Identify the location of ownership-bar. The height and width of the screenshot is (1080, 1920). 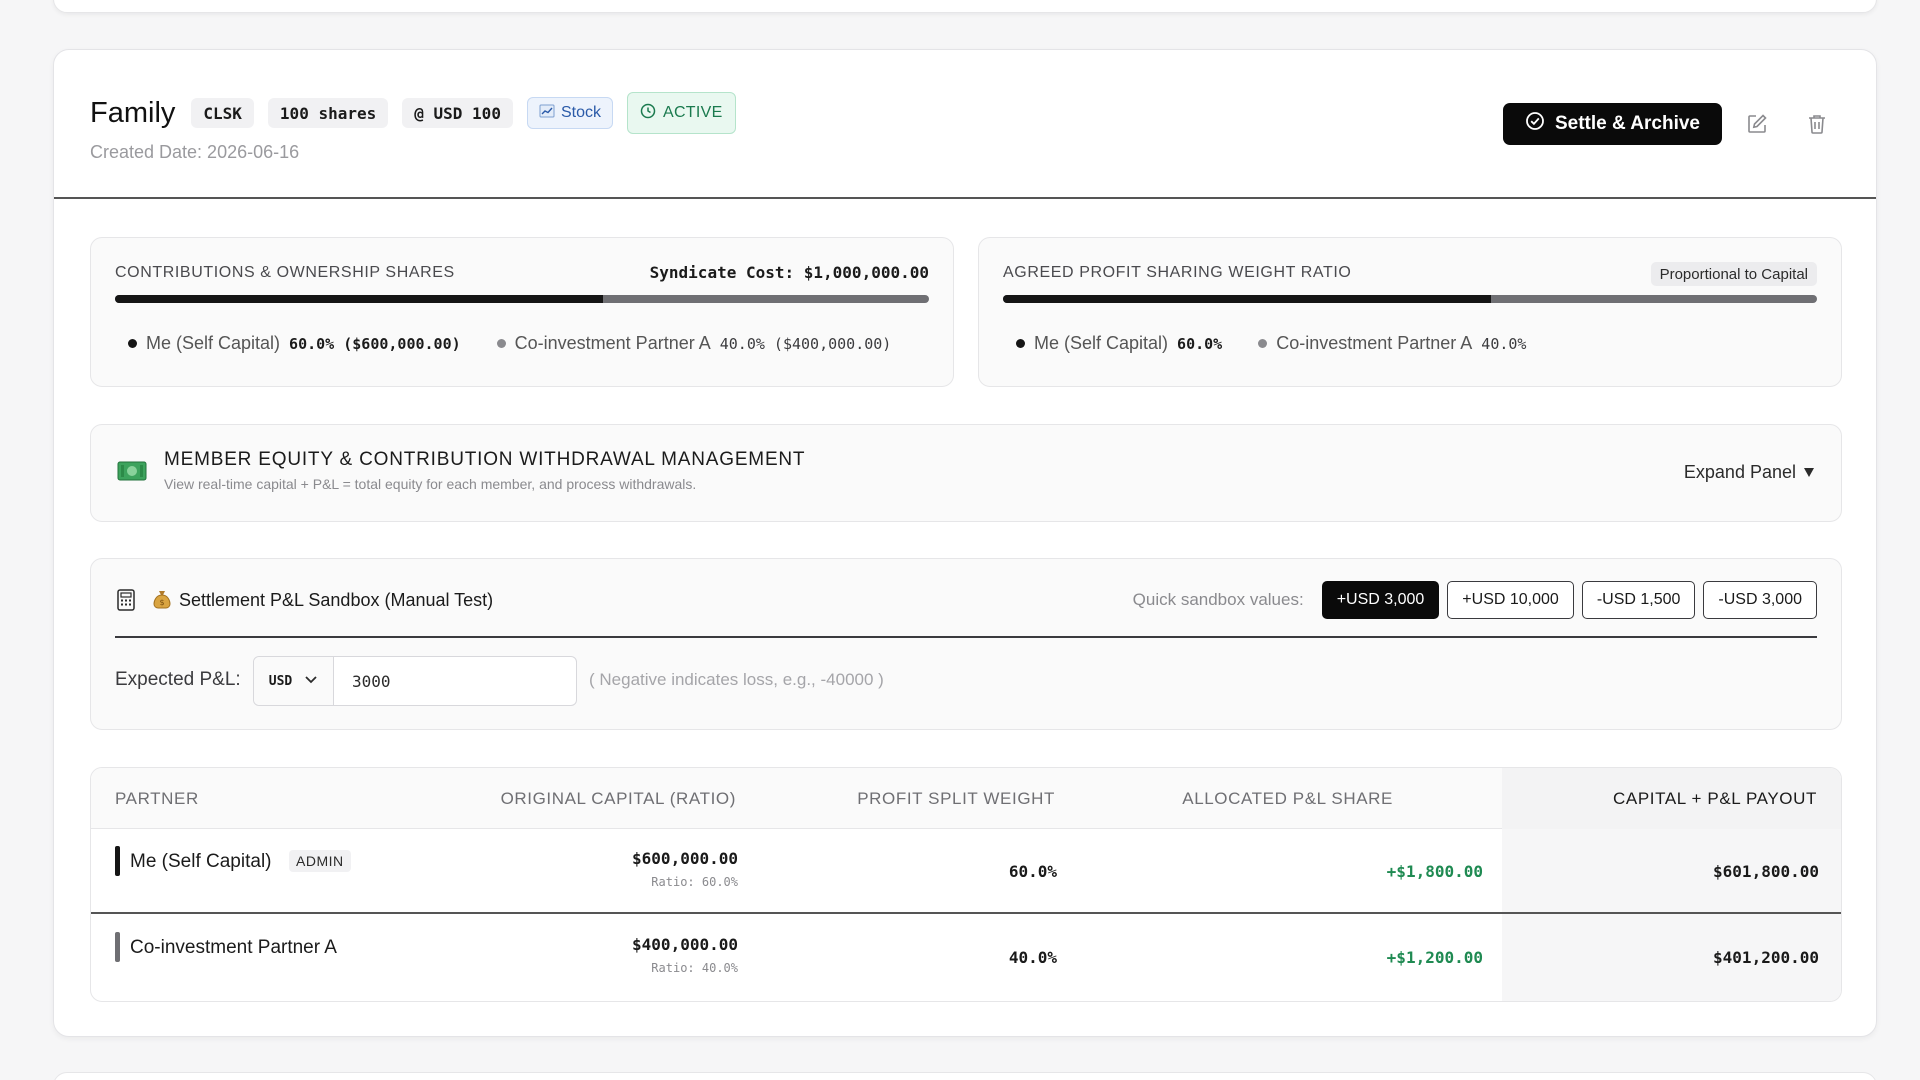
(522, 299).